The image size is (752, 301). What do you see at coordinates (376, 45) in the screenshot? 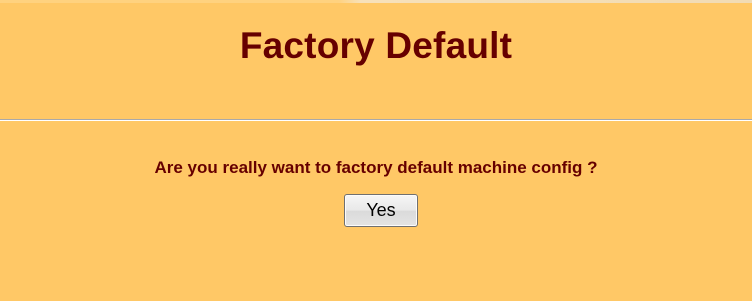
I see `page-title: Factory Default` at bounding box center [376, 45].